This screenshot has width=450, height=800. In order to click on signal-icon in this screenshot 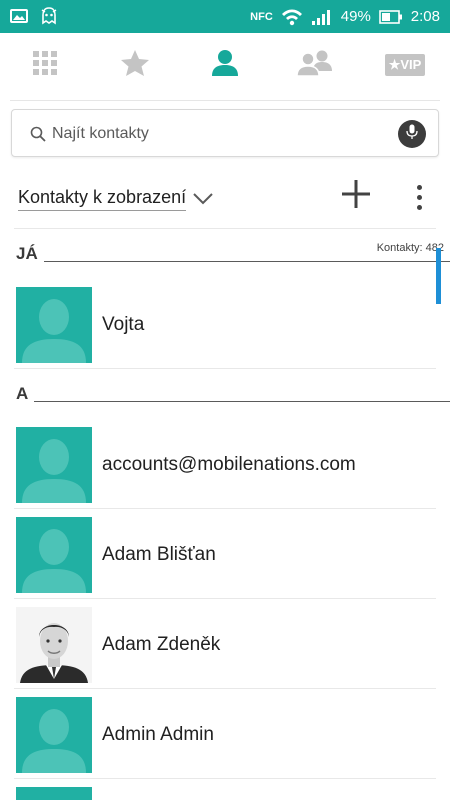, I will do `click(322, 17)`.